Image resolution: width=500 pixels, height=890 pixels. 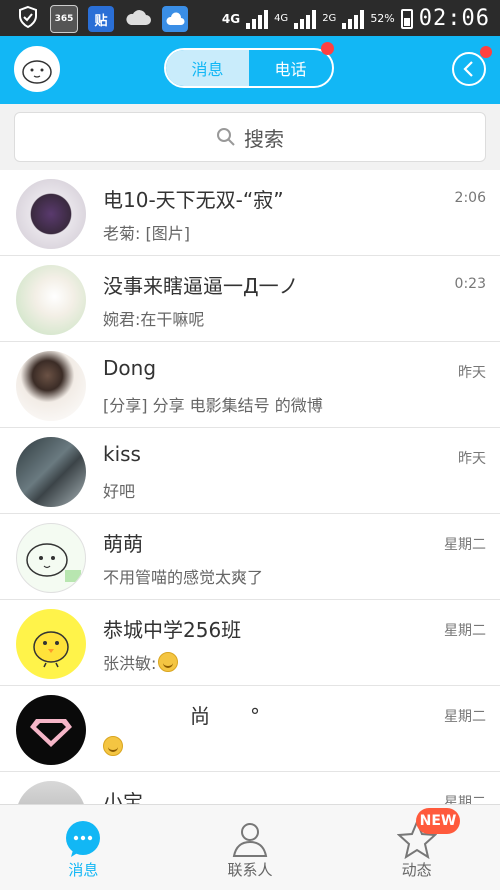 What do you see at coordinates (257, 19) in the screenshot?
I see `signal-strength-icon` at bounding box center [257, 19].